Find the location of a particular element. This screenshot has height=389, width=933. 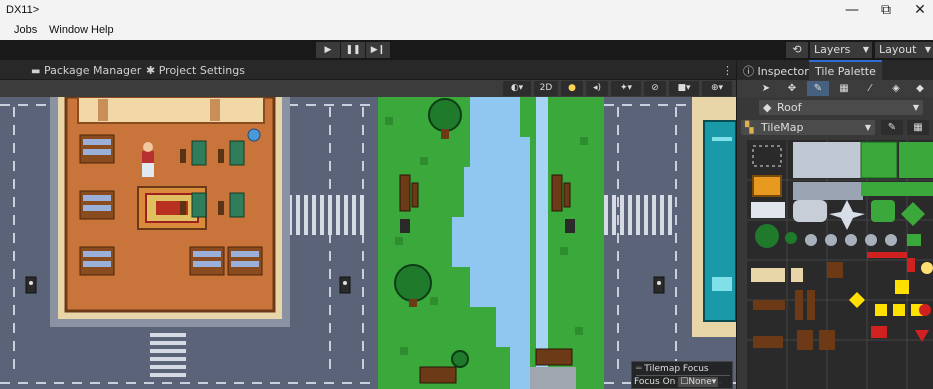

palette-name: Roof is located at coordinates (789, 107).